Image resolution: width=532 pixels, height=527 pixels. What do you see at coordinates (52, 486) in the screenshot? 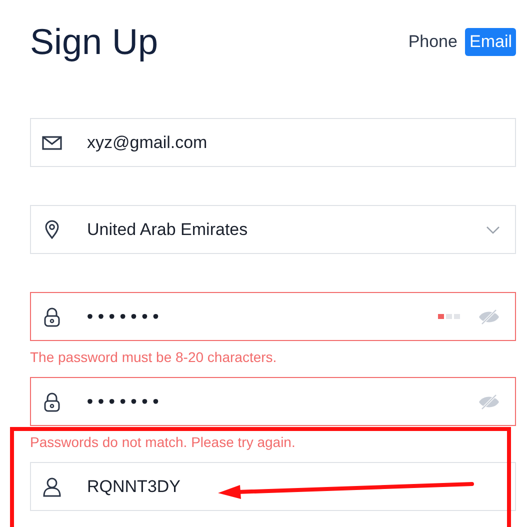
I see `person-icon` at bounding box center [52, 486].